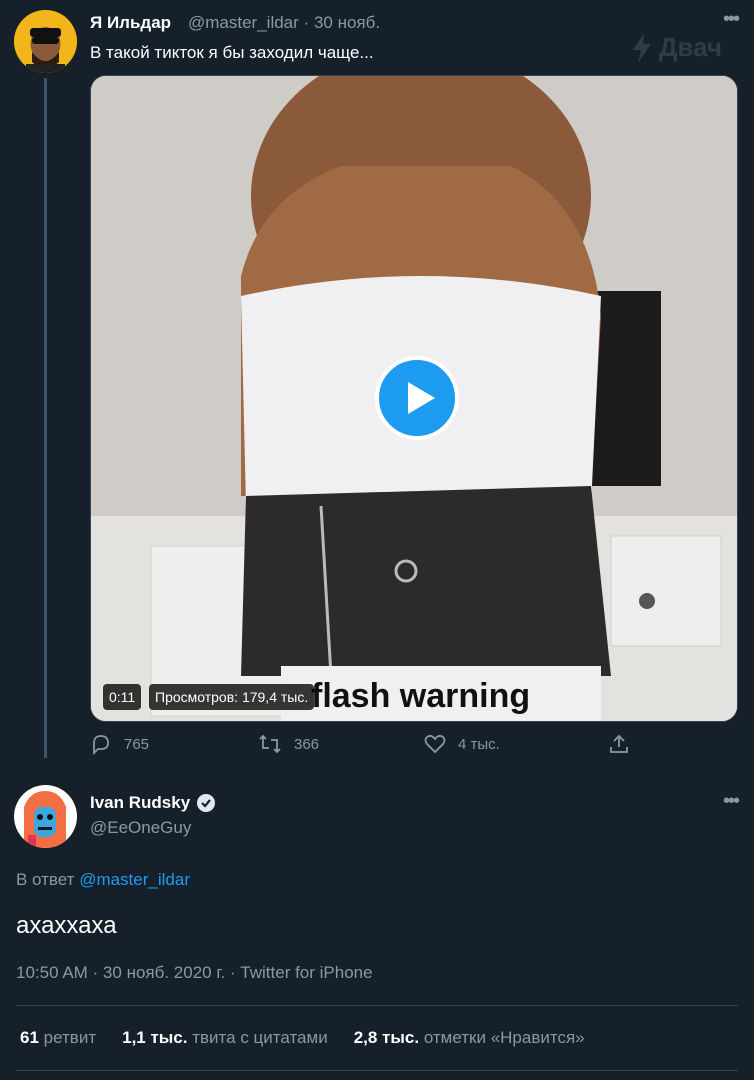  I want to click on tweet-actions: 765 366 4 тыс., so click(414, 748).